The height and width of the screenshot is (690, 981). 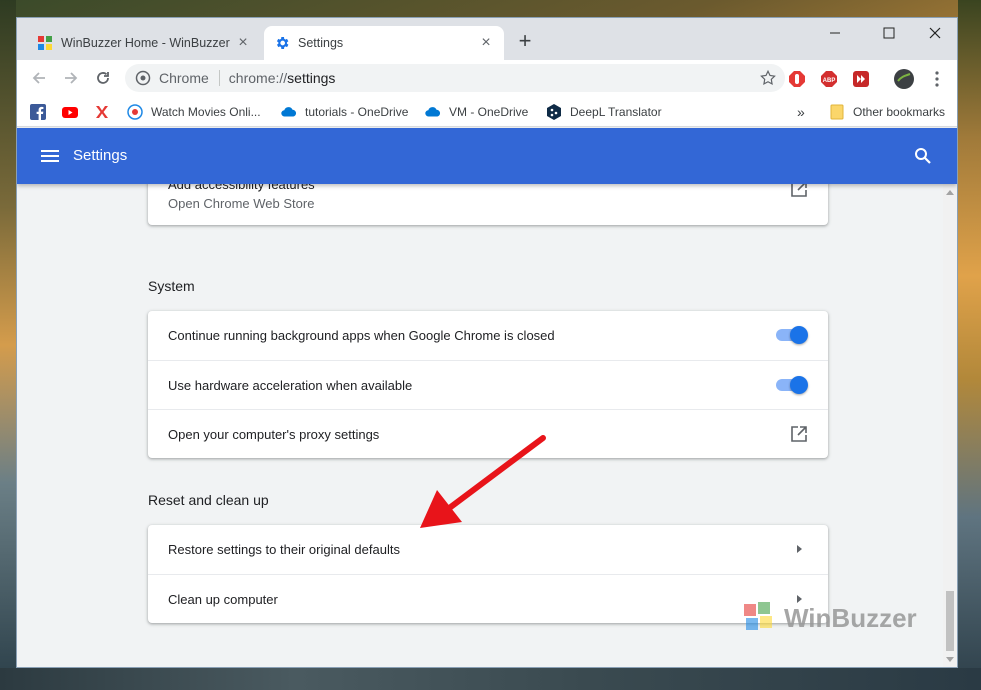 I want to click on bookmark-label: VM - OneDrive, so click(x=489, y=112).